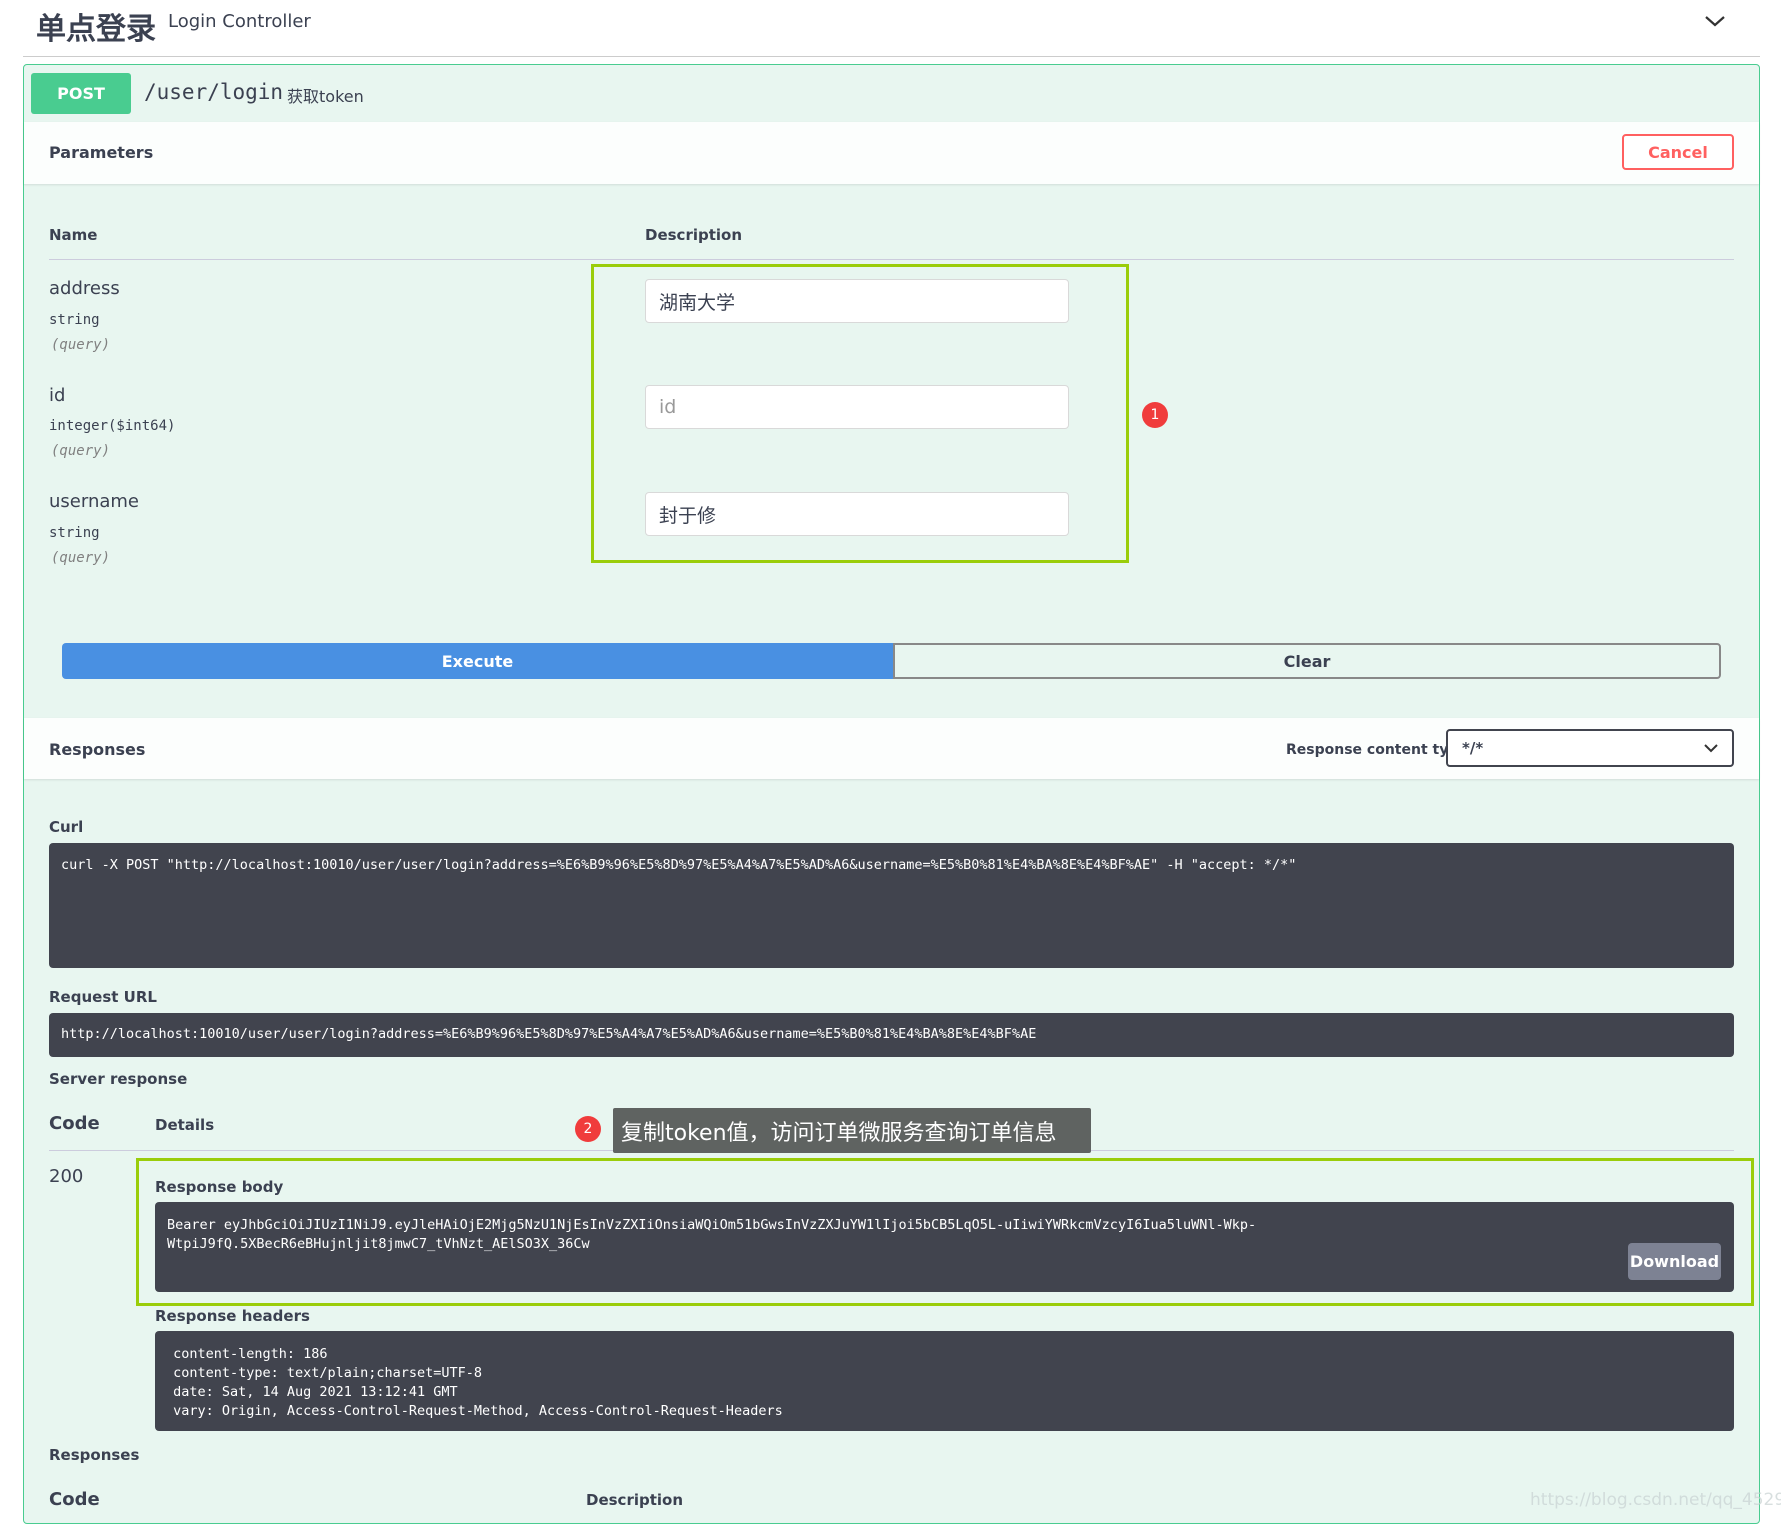 The width and height of the screenshot is (1781, 1524). I want to click on param-type: integer($int64), so click(112, 426).